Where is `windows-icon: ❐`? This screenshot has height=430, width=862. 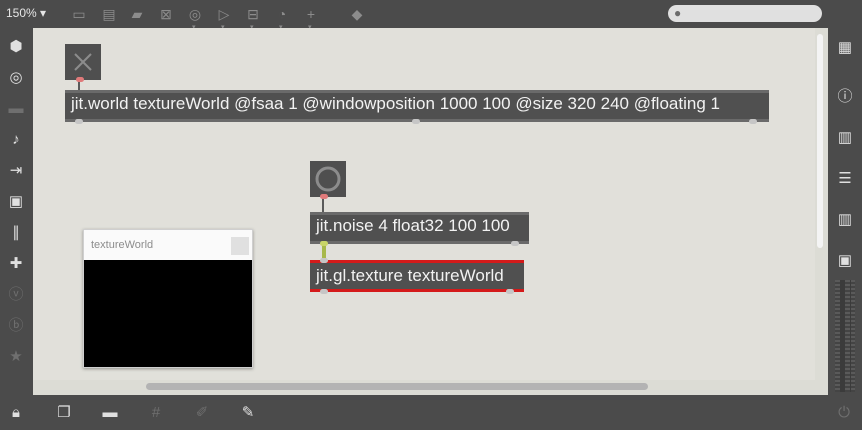
windows-icon: ❐ is located at coordinates (64, 413).